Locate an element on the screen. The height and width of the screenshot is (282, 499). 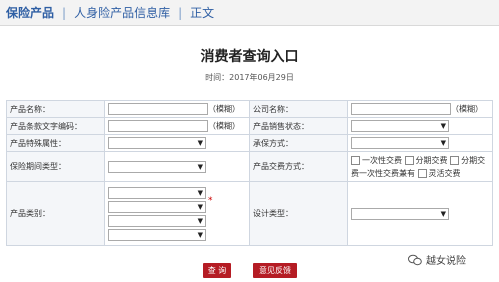
payment-options: 一次性交费 分期交费 分期交费一次性交费兼有 灵活交费 is located at coordinates (420, 166).